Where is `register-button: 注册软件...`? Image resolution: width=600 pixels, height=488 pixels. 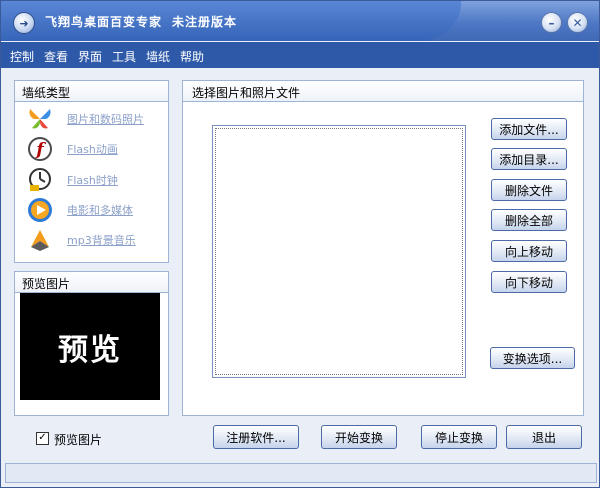
register-button: 注册软件... is located at coordinates (256, 437).